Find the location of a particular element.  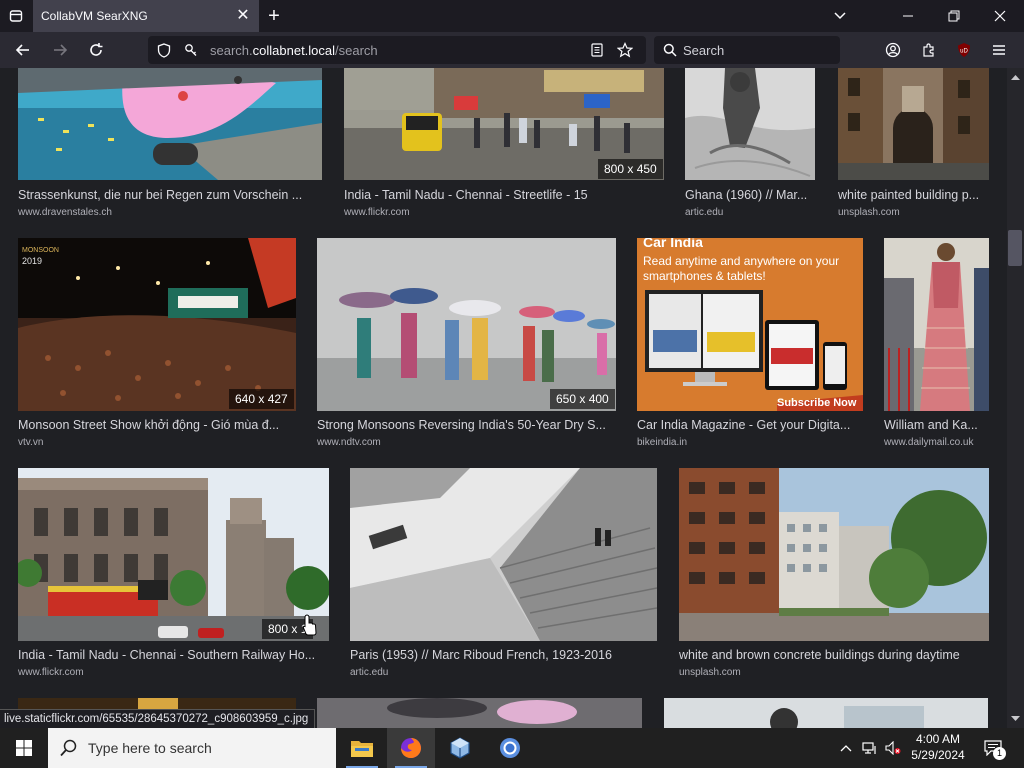

reader-view-icon is located at coordinates (597, 50).